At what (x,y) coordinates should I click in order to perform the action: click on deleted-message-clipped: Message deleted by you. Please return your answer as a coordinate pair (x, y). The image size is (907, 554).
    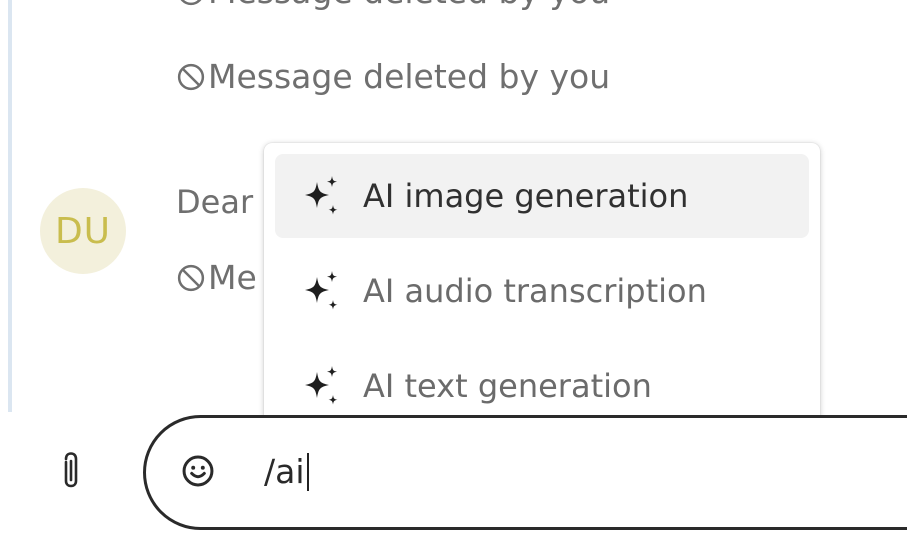
    Looking at the image, I should click on (393, 5).